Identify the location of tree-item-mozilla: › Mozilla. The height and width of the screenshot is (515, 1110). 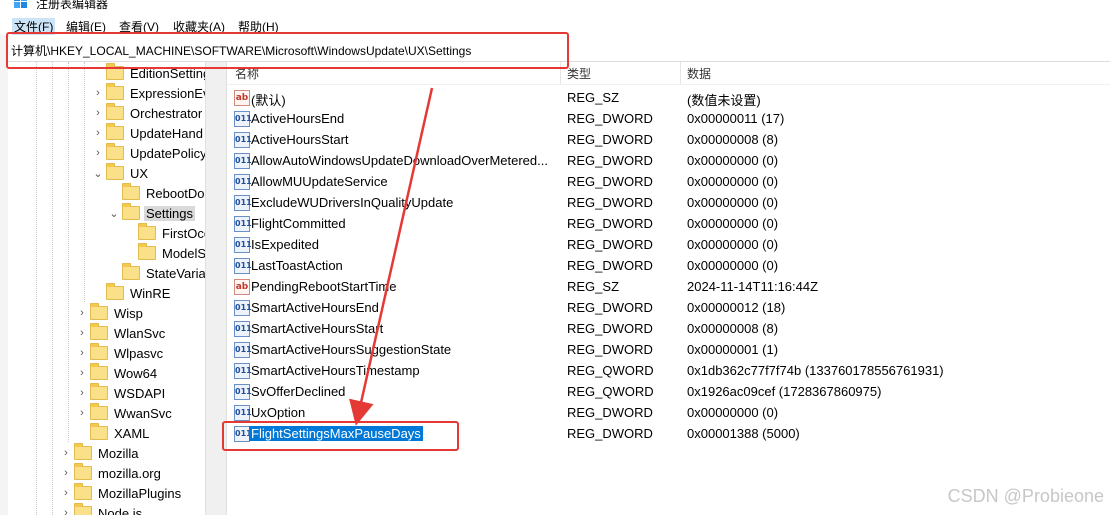
(100, 453).